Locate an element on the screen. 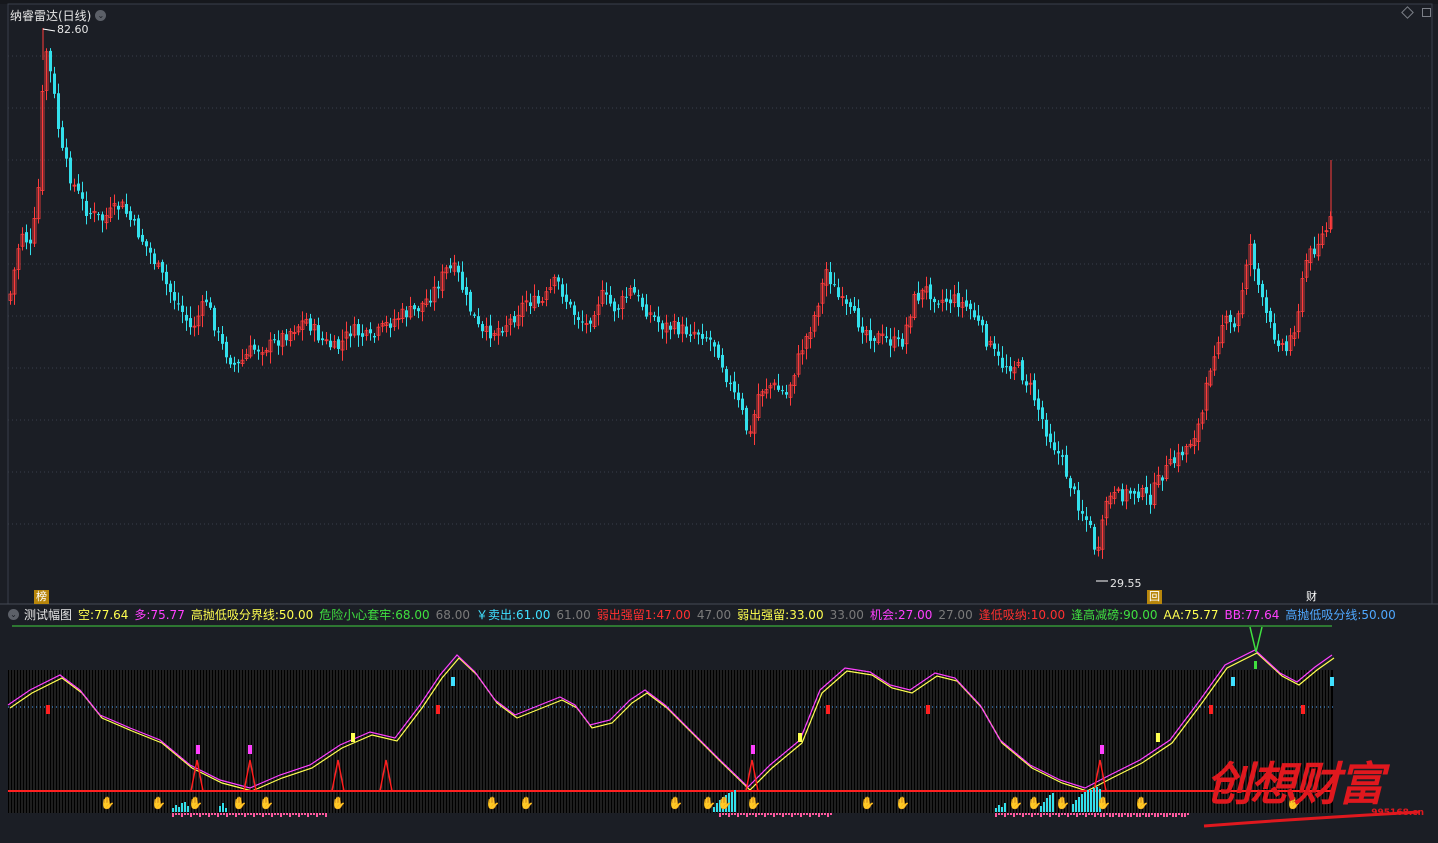  legend-label: BB: is located at coordinates (1234, 614).